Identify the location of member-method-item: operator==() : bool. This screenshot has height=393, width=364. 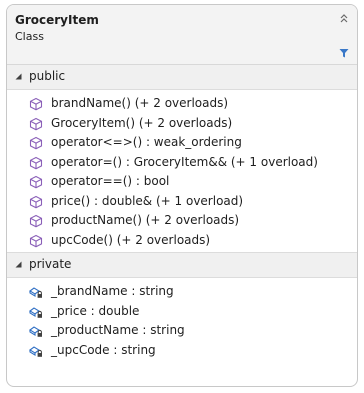
(182, 182).